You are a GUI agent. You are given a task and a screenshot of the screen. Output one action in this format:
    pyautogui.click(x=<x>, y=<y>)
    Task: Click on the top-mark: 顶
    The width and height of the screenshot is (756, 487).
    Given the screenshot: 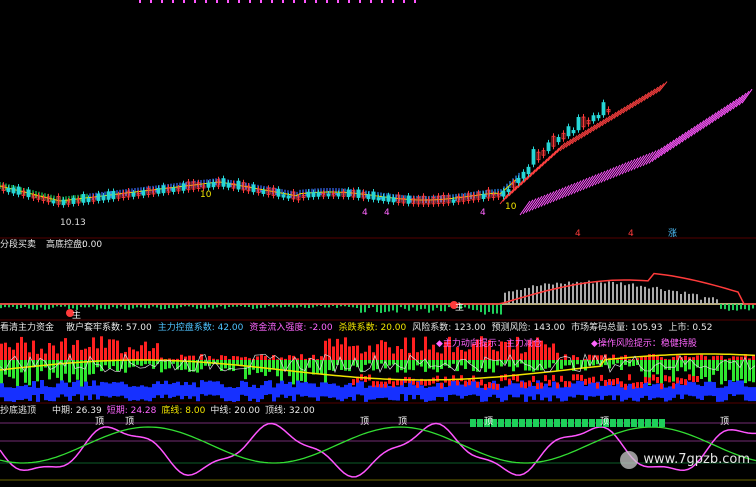 What is the action you would take?
    pyautogui.click(x=605, y=422)
    